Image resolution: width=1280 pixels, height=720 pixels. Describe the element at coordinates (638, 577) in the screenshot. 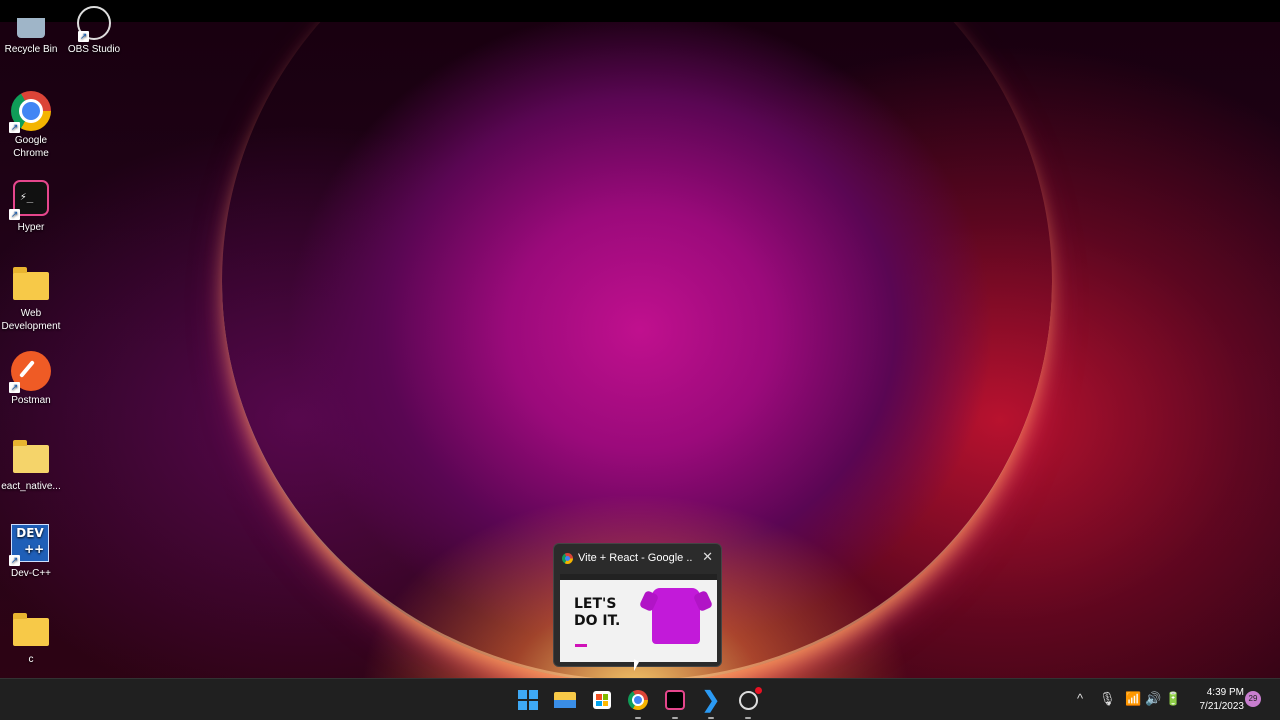

I see `thumbnail-browser-bar` at that location.